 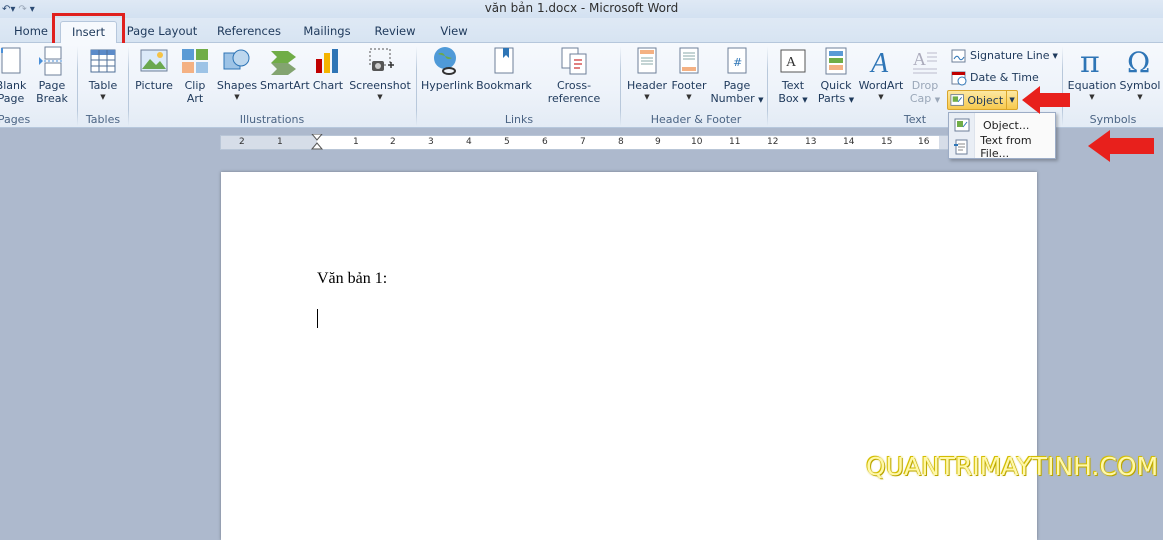 I want to click on group-label-pages: Pages, so click(x=15, y=119).